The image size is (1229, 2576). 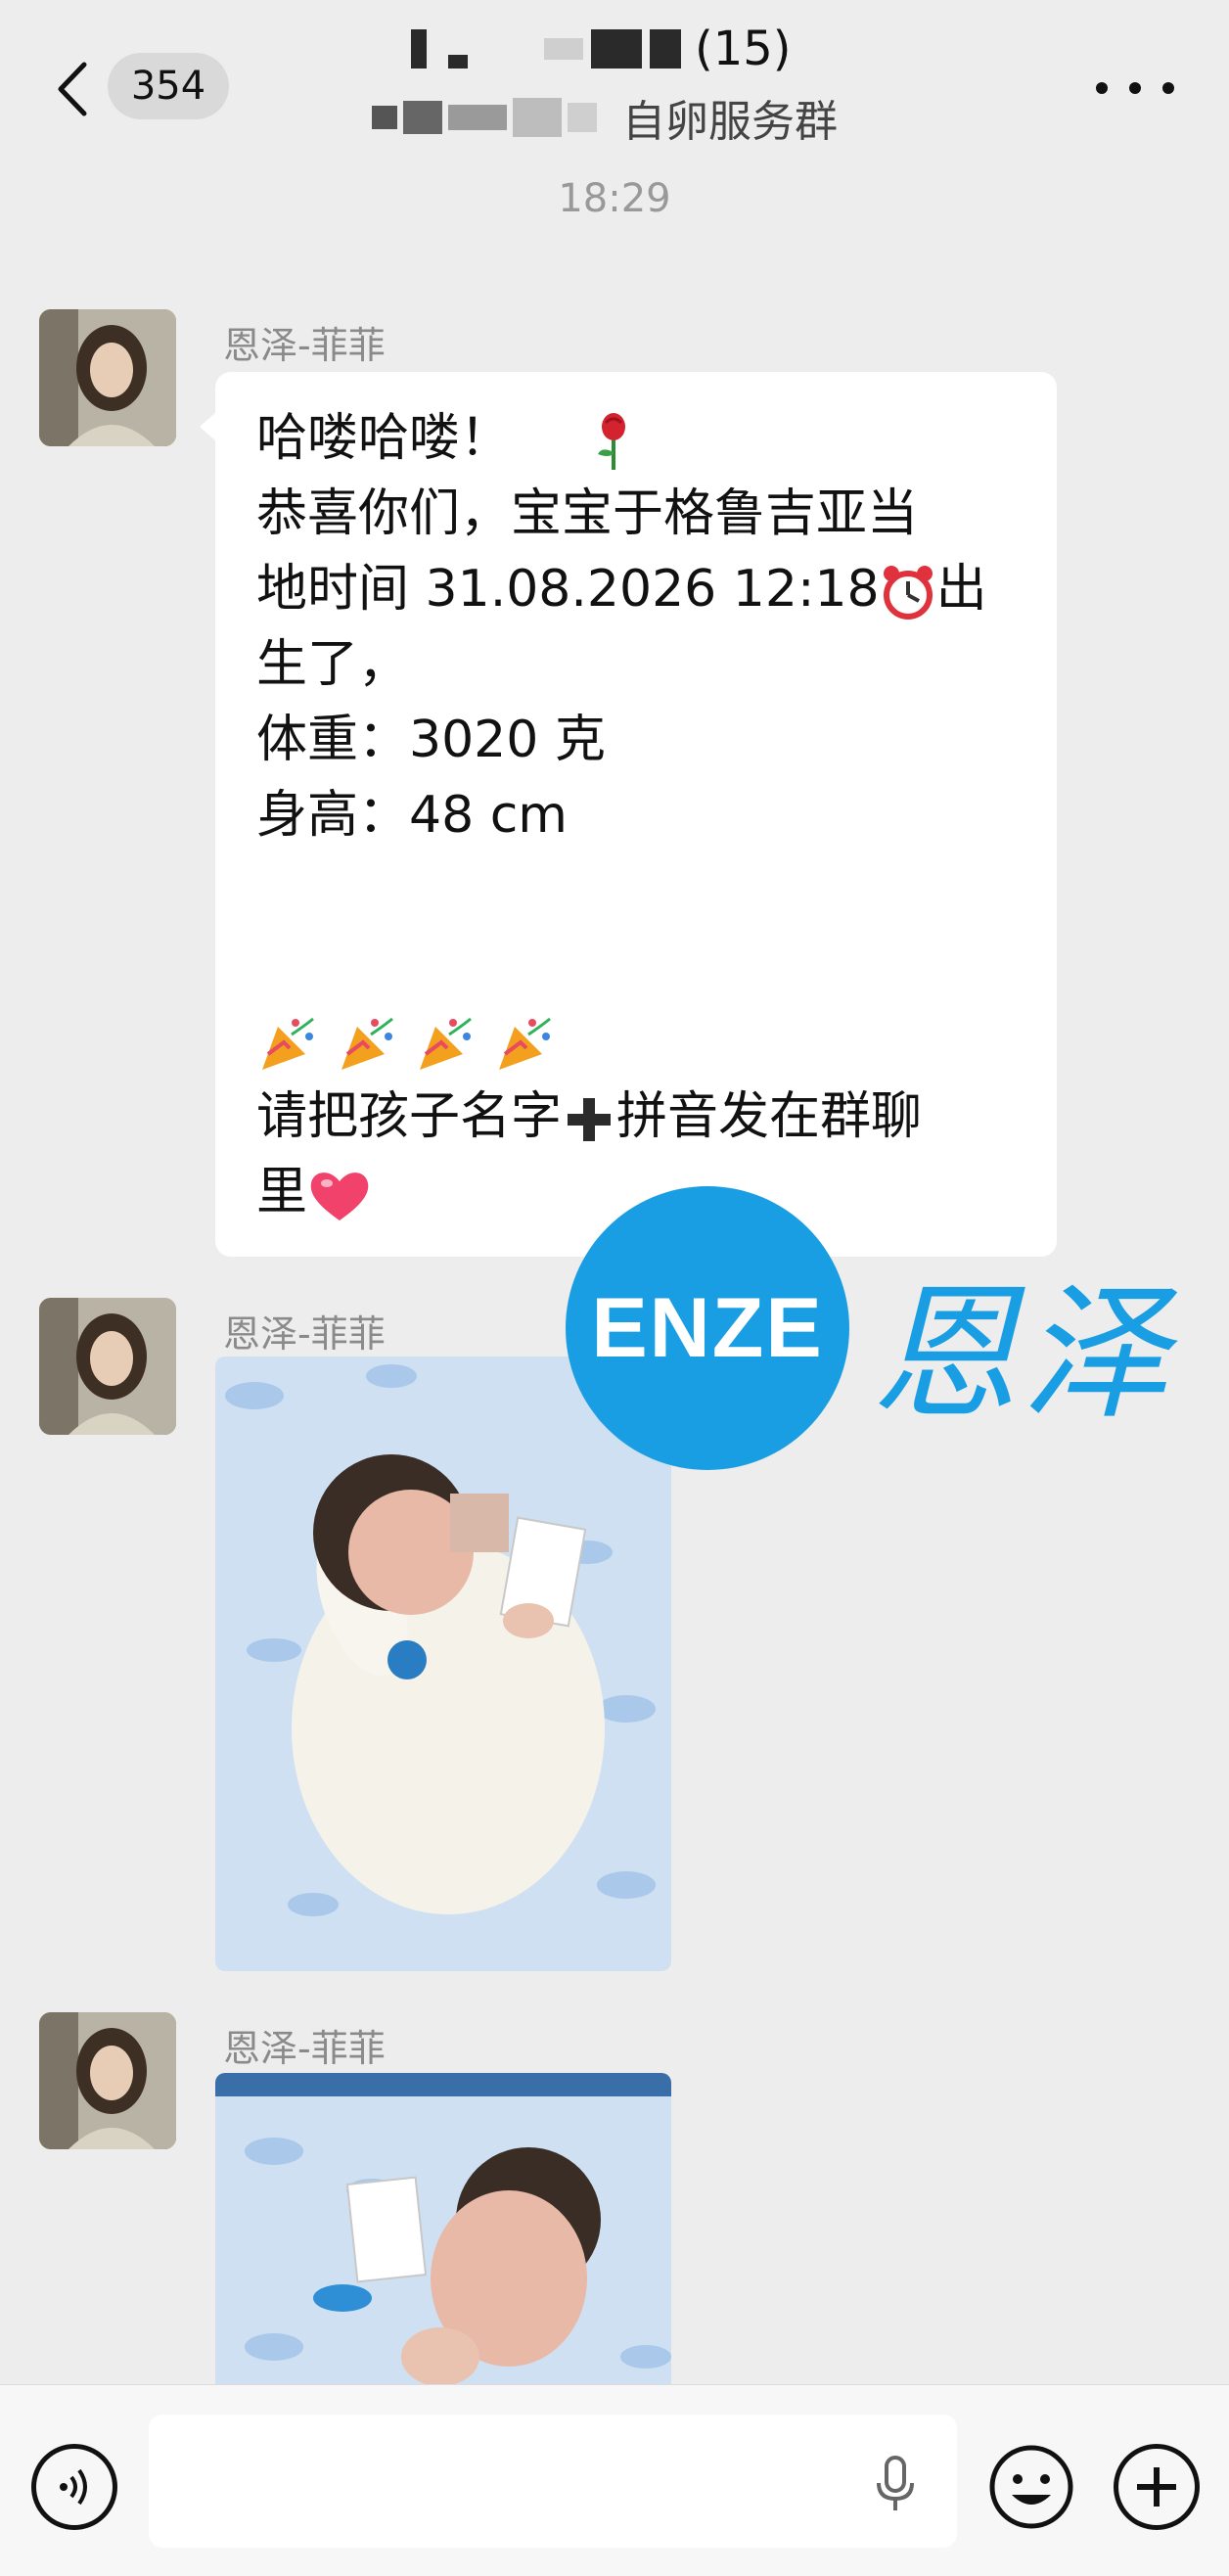 What do you see at coordinates (961, 589) in the screenshot?
I see `message-text: 出` at bounding box center [961, 589].